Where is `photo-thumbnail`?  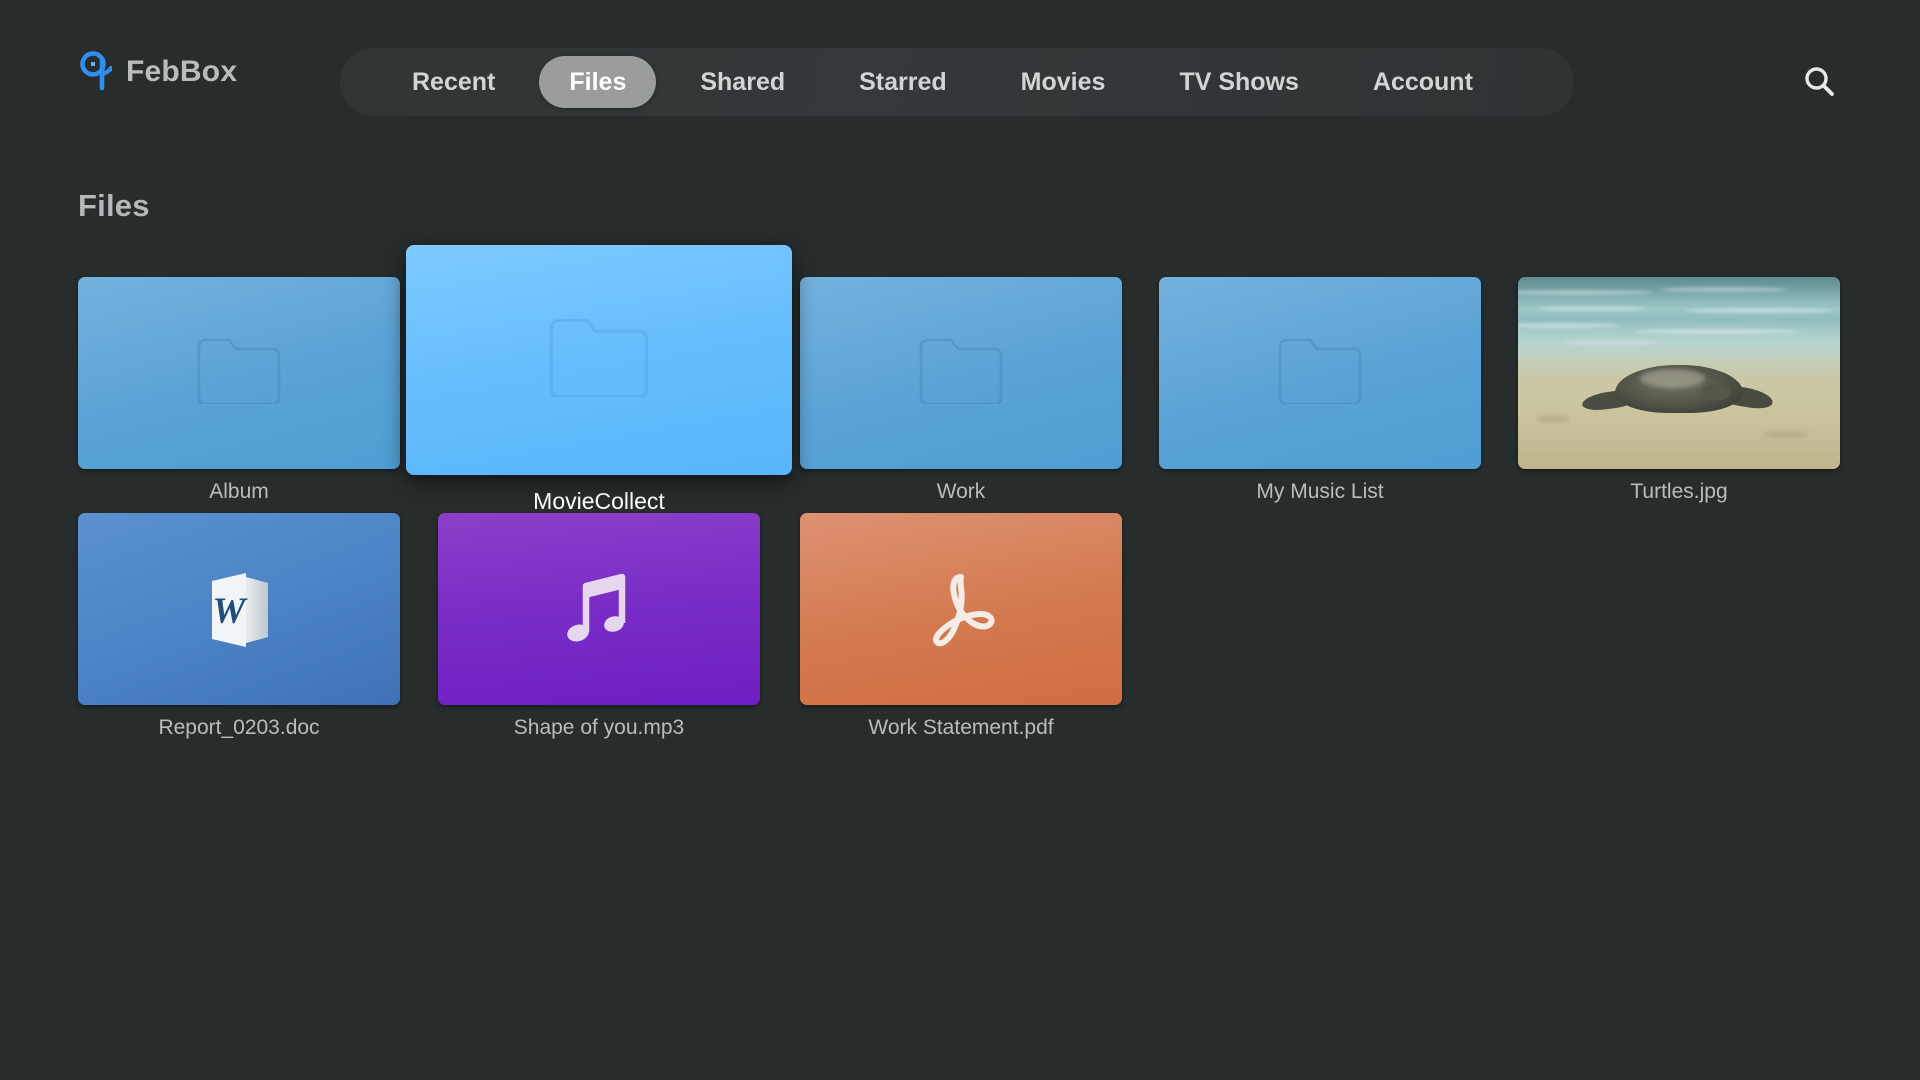
photo-thumbnail is located at coordinates (1679, 373).